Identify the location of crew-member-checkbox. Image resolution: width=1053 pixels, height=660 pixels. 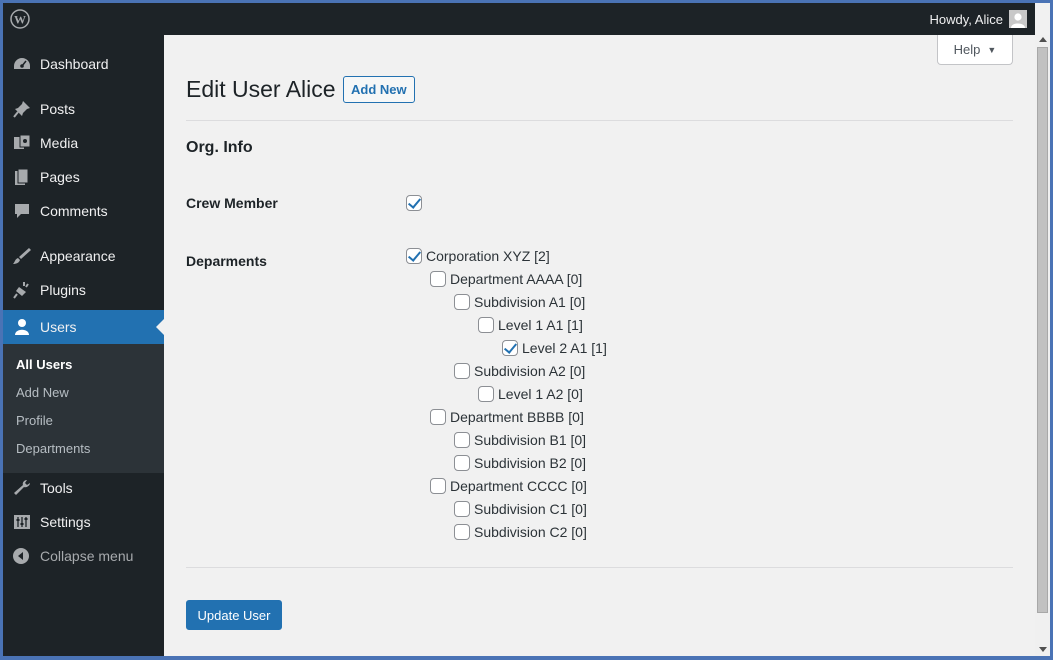
(414, 203).